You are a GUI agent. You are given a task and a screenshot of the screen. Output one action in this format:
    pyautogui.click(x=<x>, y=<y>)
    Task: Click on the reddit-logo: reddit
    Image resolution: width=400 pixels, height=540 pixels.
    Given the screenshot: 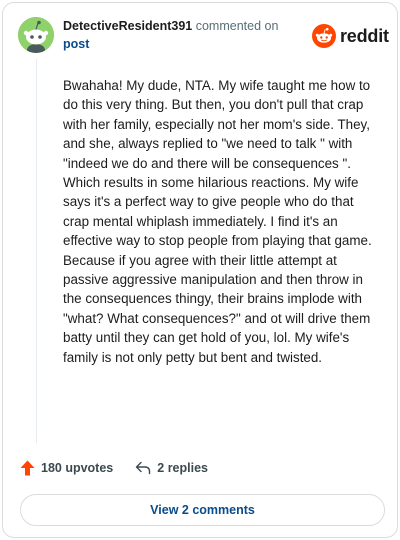 What is the action you would take?
    pyautogui.click(x=350, y=36)
    